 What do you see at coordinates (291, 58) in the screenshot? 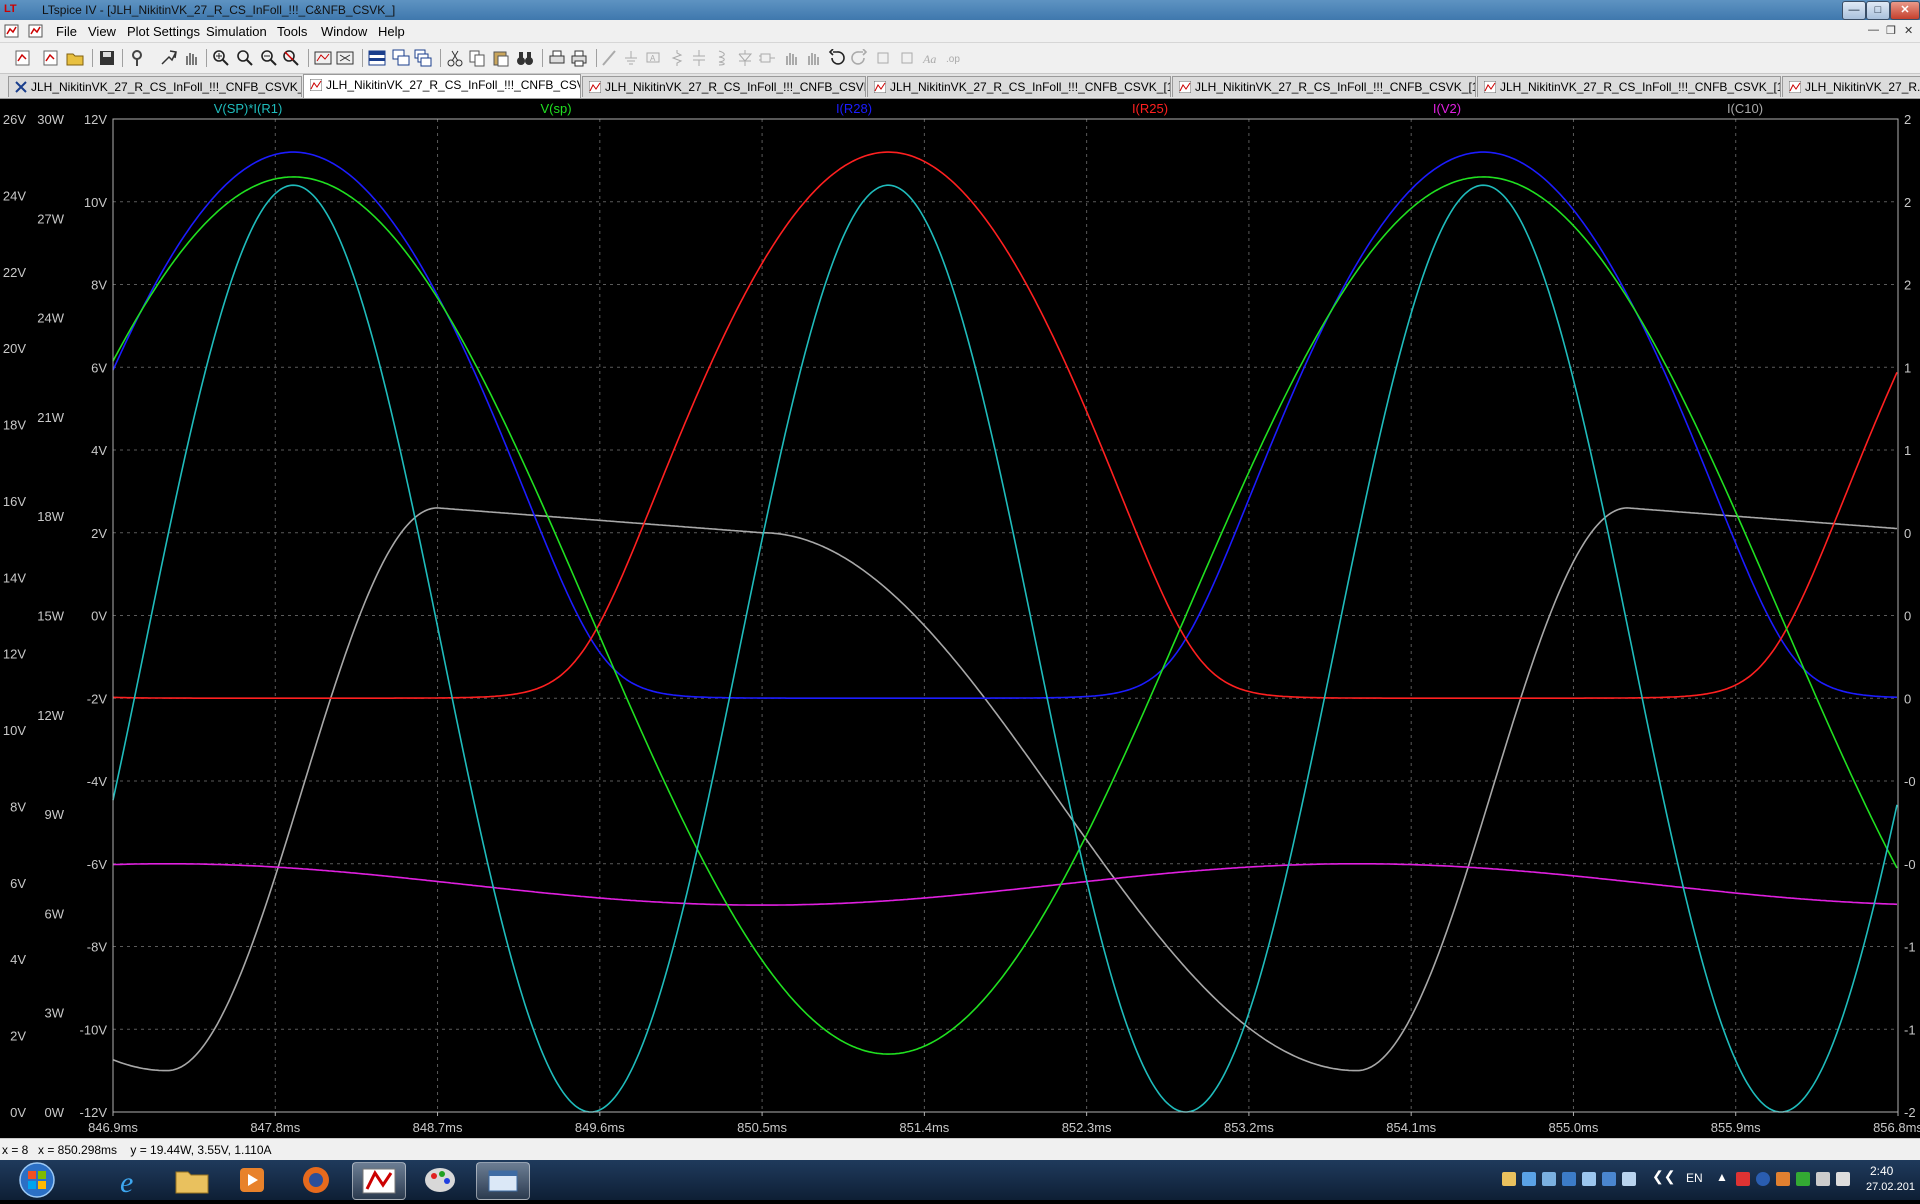
I see `zoom-fit-icon` at bounding box center [291, 58].